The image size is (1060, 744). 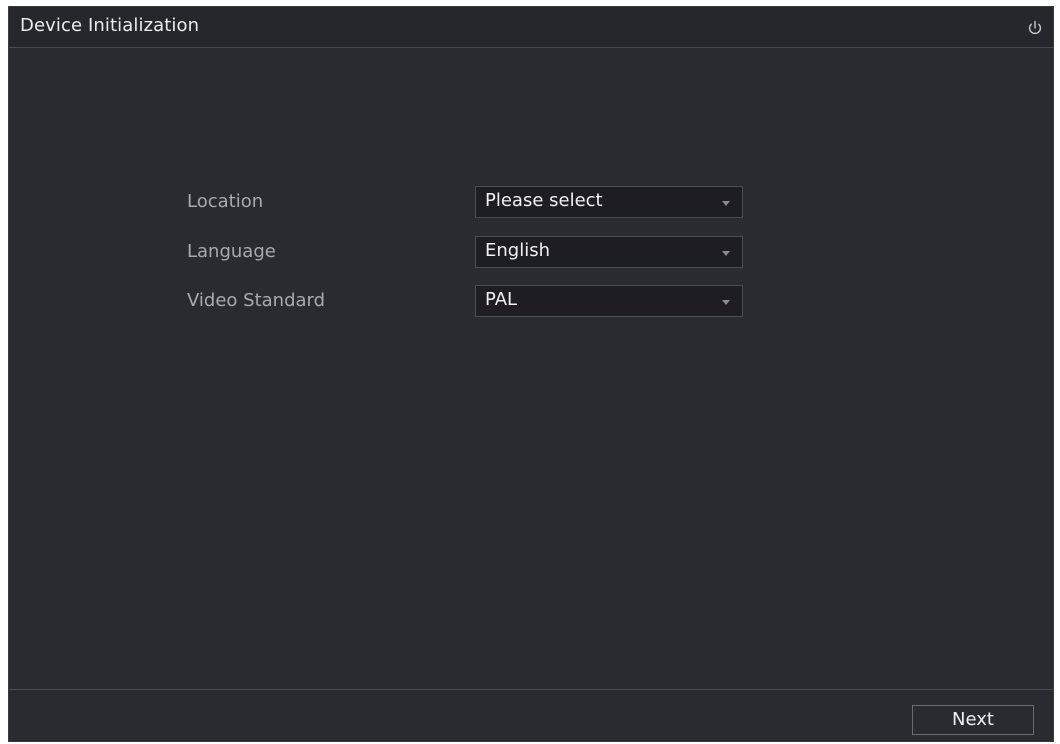 What do you see at coordinates (609, 301) in the screenshot?
I see `video-standard-select: PAL` at bounding box center [609, 301].